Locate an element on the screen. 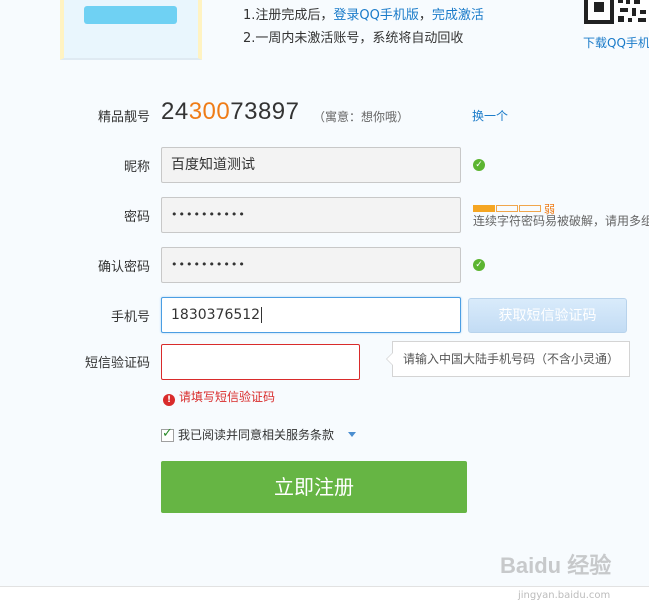 The height and width of the screenshot is (614, 649). error-icon: ! is located at coordinates (169, 400).